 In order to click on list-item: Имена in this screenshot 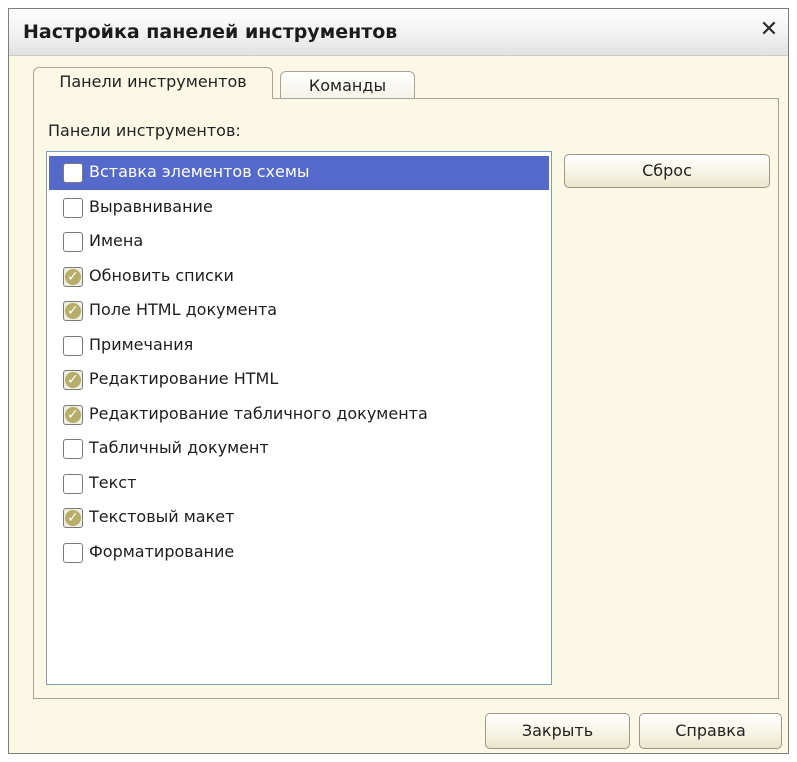, I will do `click(299, 242)`.